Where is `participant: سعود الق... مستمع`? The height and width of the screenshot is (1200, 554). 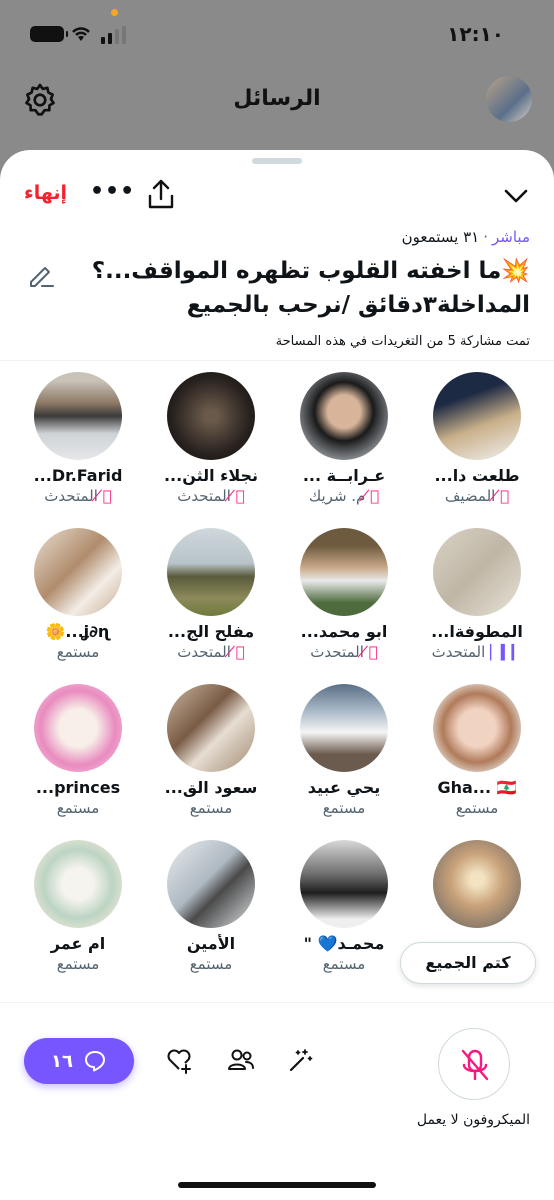
participant: سعود الق... مستمع is located at coordinates (211, 759).